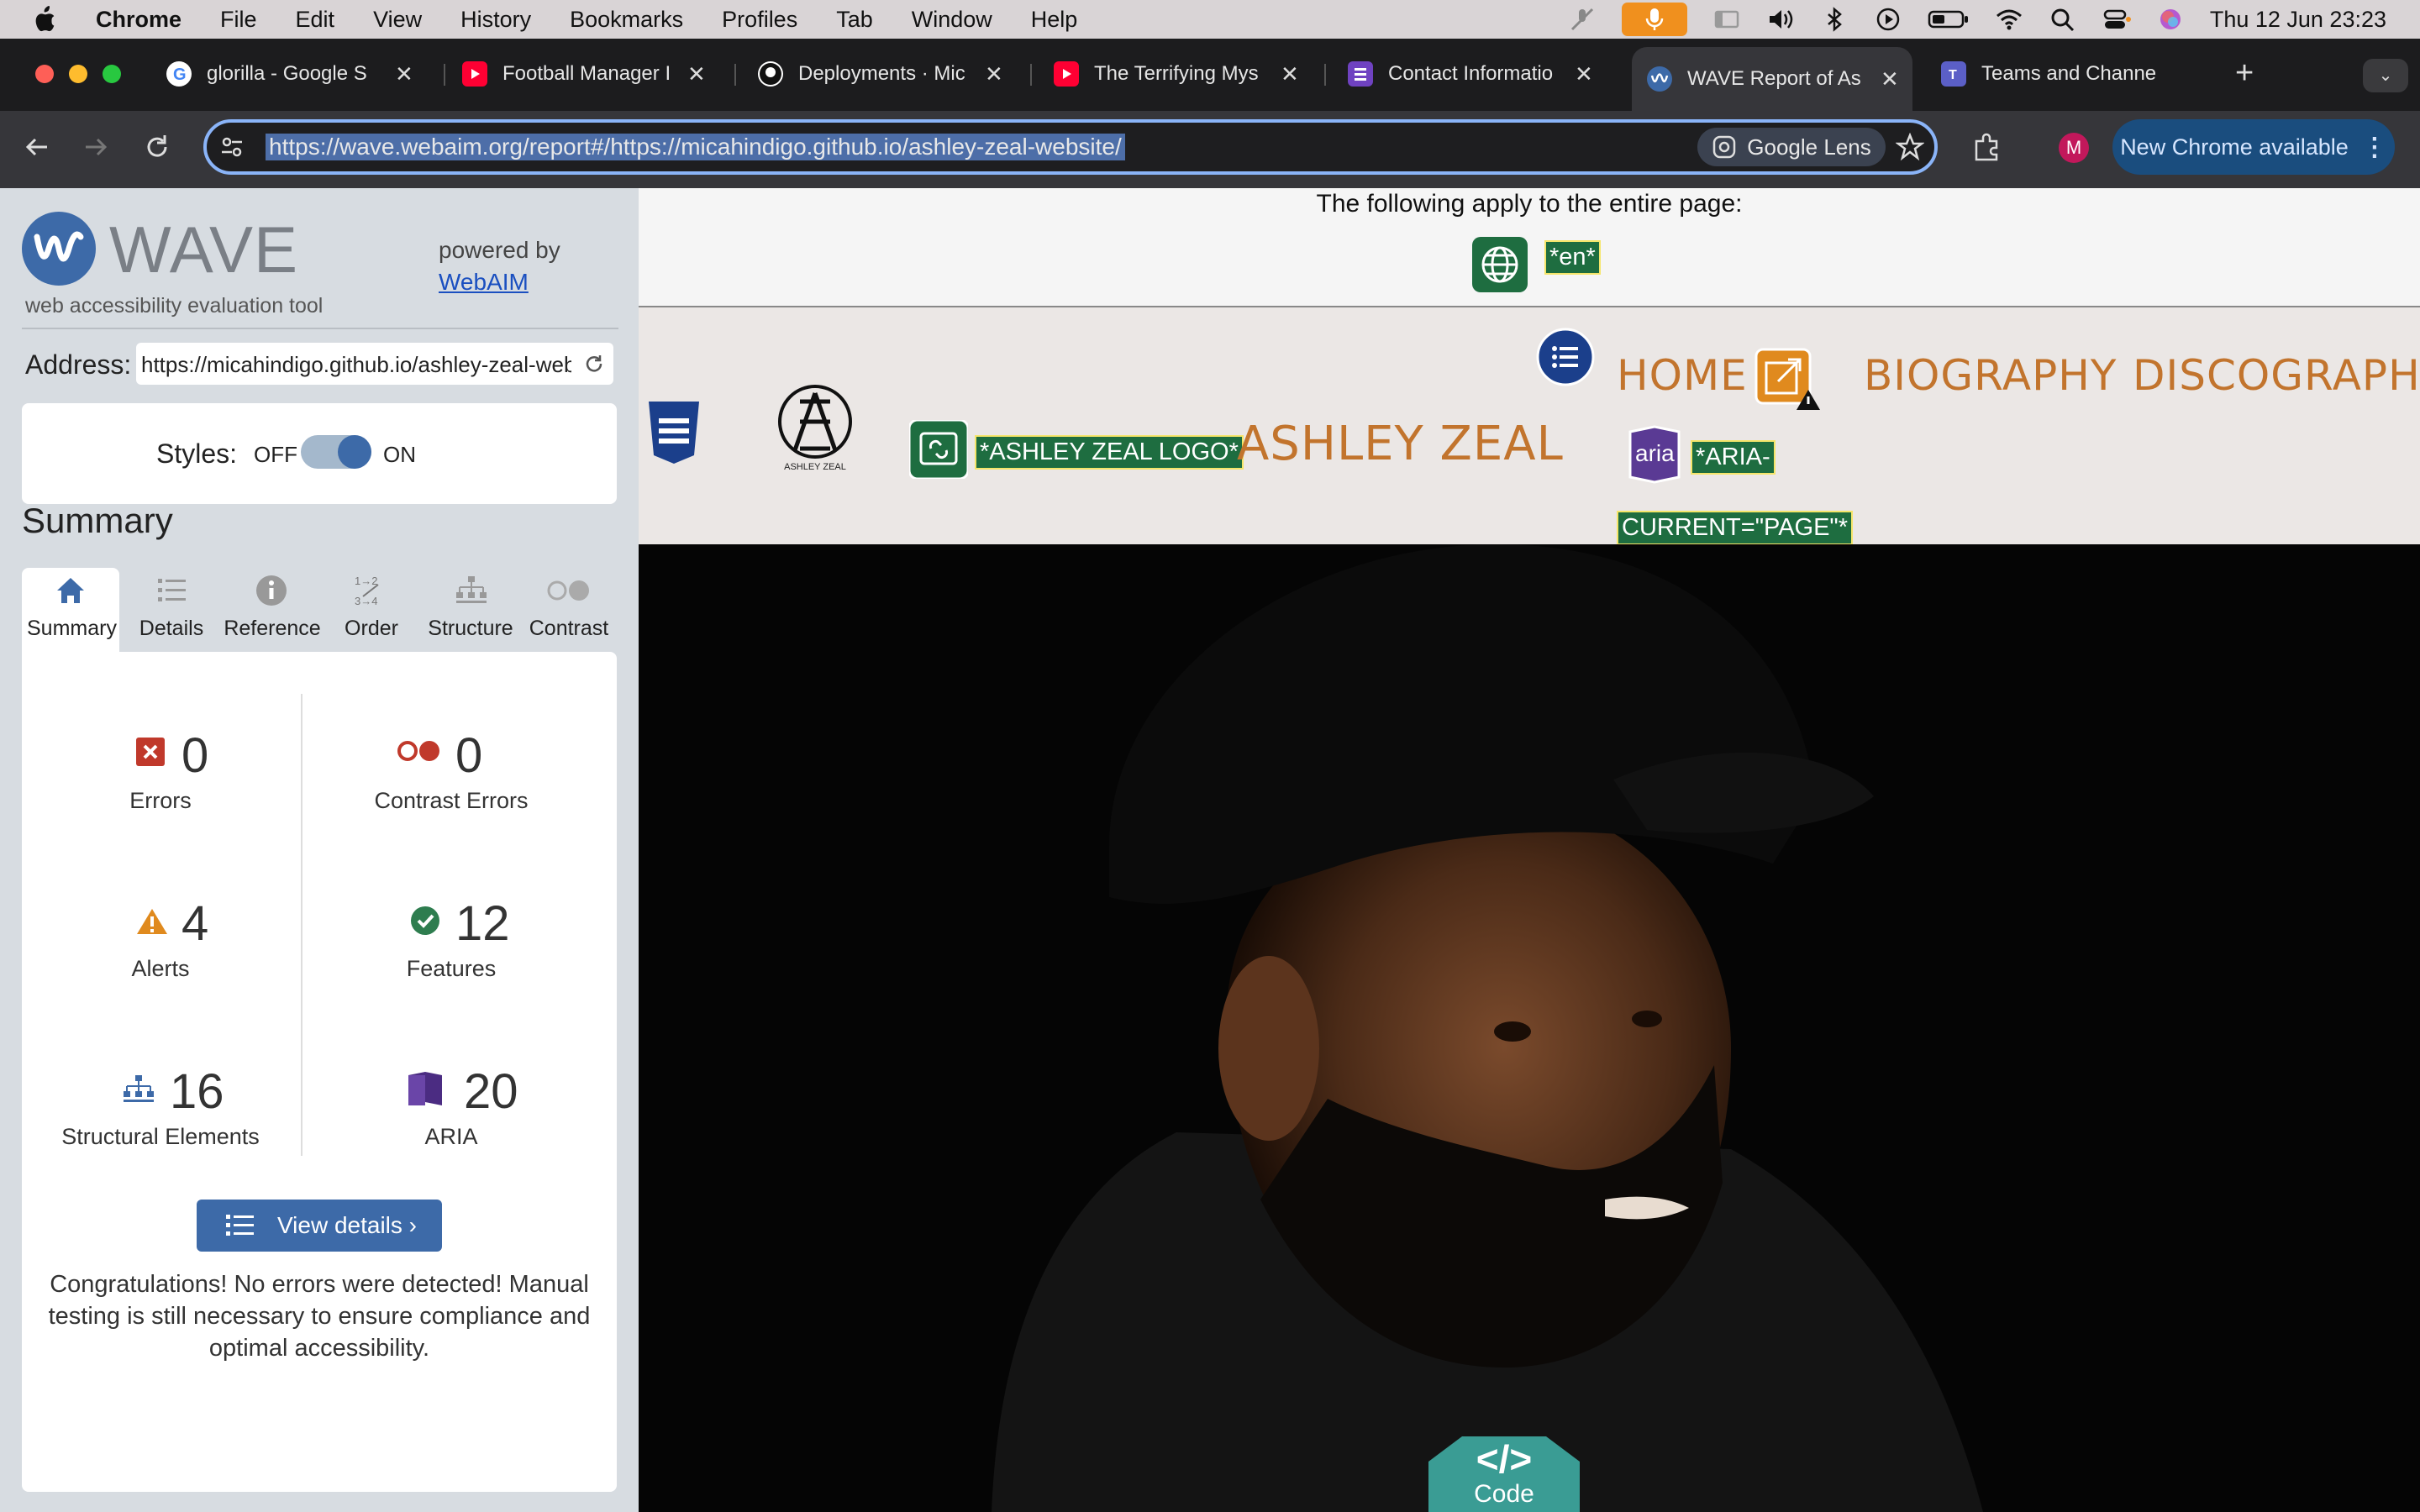 The width and height of the screenshot is (2420, 1512). I want to click on clock: Thu 12 Jun 23:23, so click(2298, 20).